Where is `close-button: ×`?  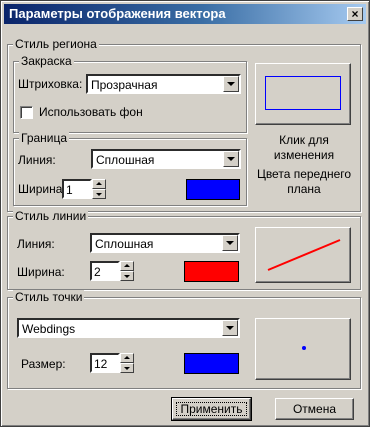 close-button: × is located at coordinates (355, 14).